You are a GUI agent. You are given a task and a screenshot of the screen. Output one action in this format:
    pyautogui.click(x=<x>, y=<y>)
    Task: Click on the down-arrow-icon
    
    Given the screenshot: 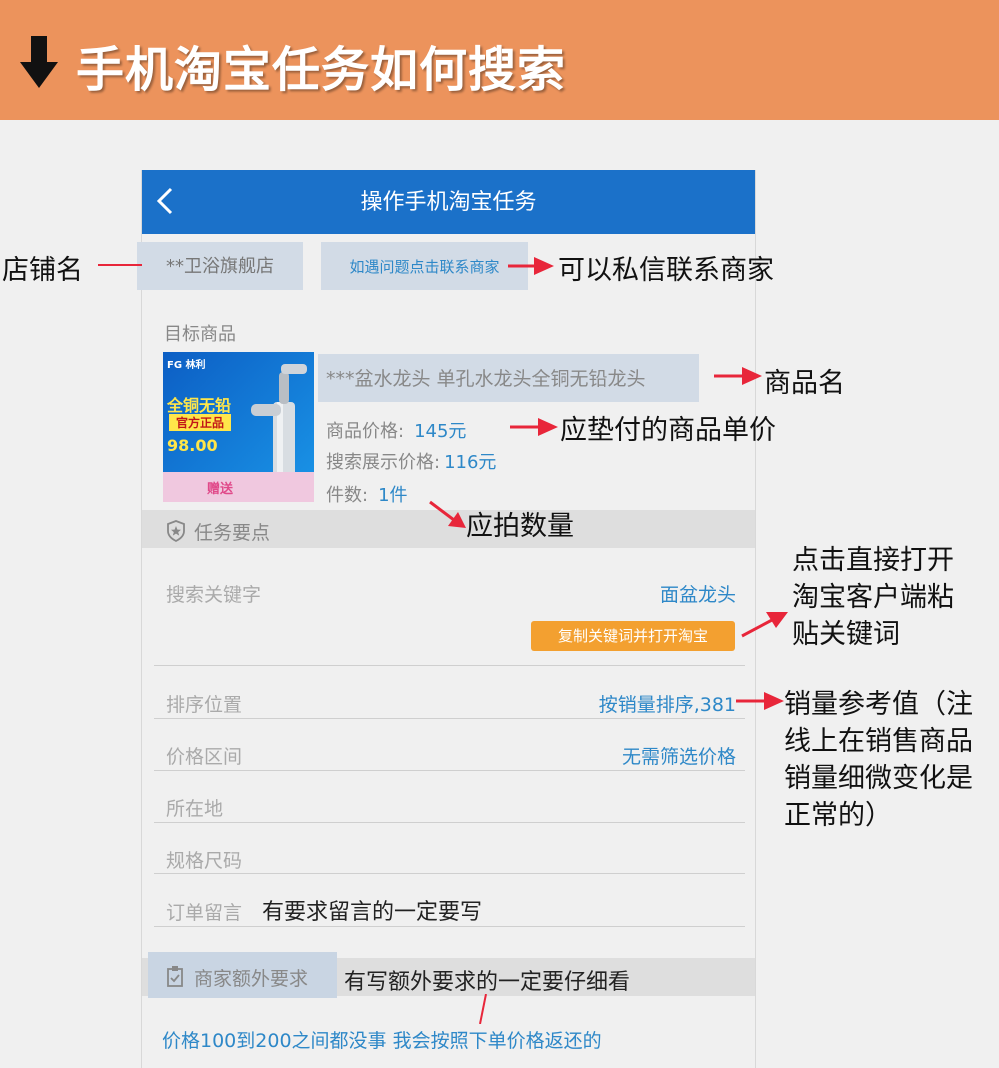 What is the action you would take?
    pyautogui.click(x=39, y=62)
    